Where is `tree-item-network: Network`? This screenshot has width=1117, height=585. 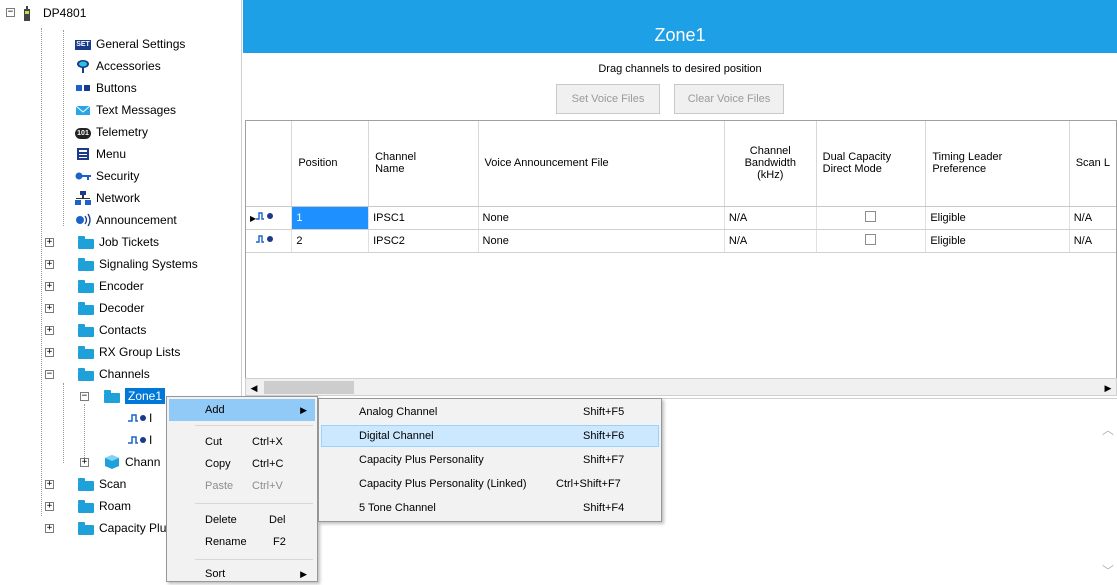 tree-item-network: Network is located at coordinates (107, 198).